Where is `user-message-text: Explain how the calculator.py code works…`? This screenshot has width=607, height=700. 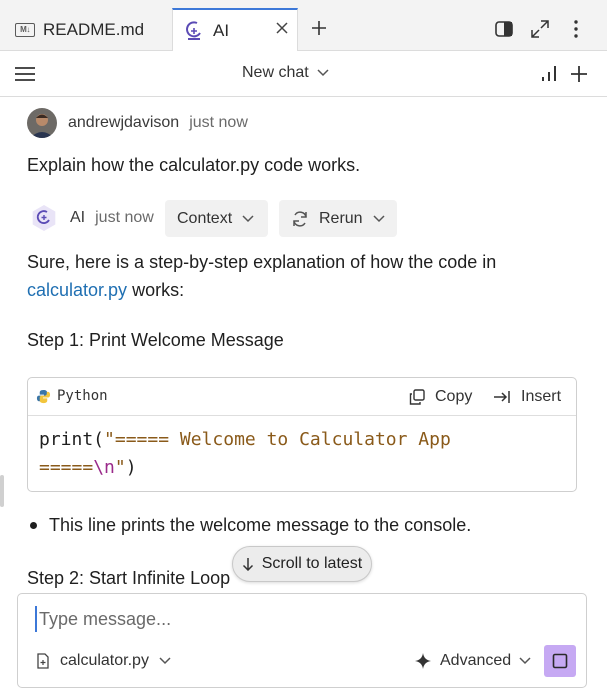
user-message-text: Explain how the calculator.py code works… is located at coordinates (194, 165).